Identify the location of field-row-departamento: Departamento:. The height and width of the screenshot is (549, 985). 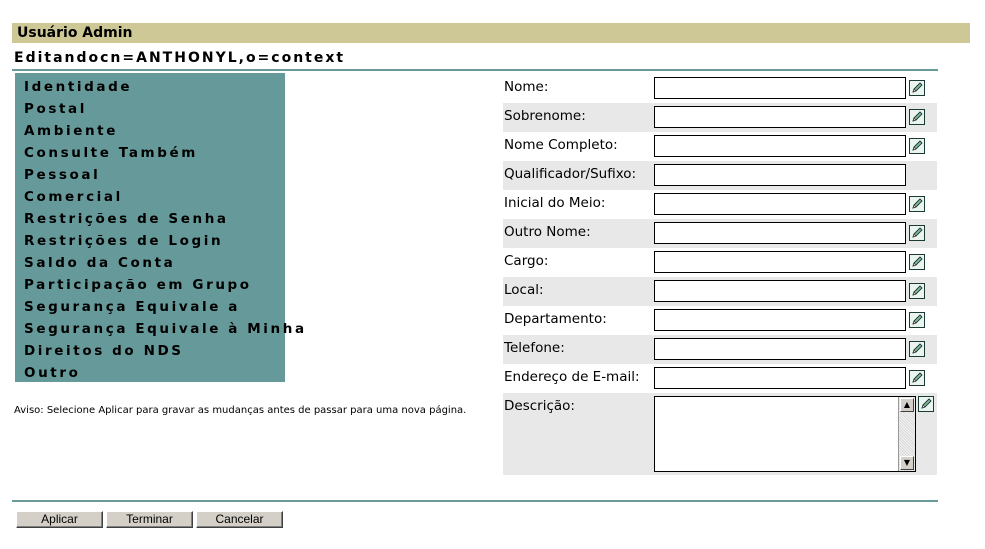
(720, 320).